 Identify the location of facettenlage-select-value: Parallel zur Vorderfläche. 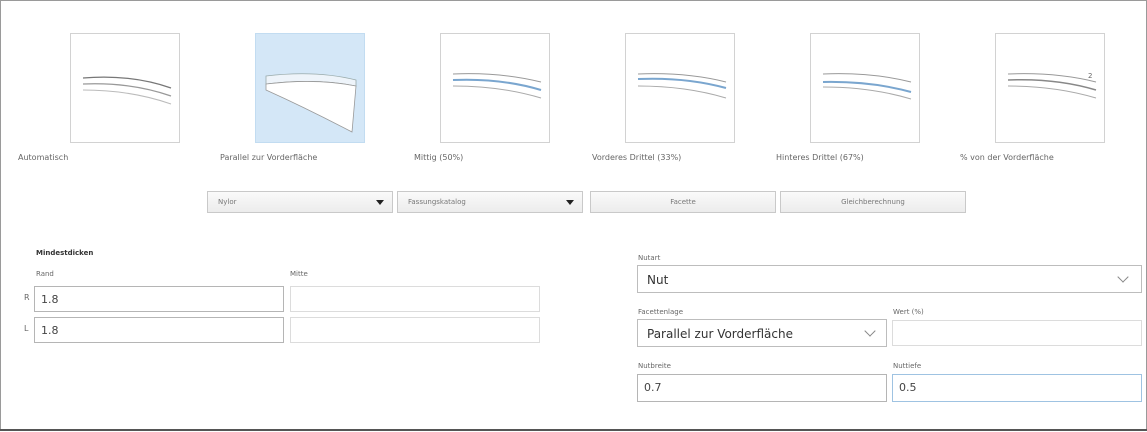
(720, 334).